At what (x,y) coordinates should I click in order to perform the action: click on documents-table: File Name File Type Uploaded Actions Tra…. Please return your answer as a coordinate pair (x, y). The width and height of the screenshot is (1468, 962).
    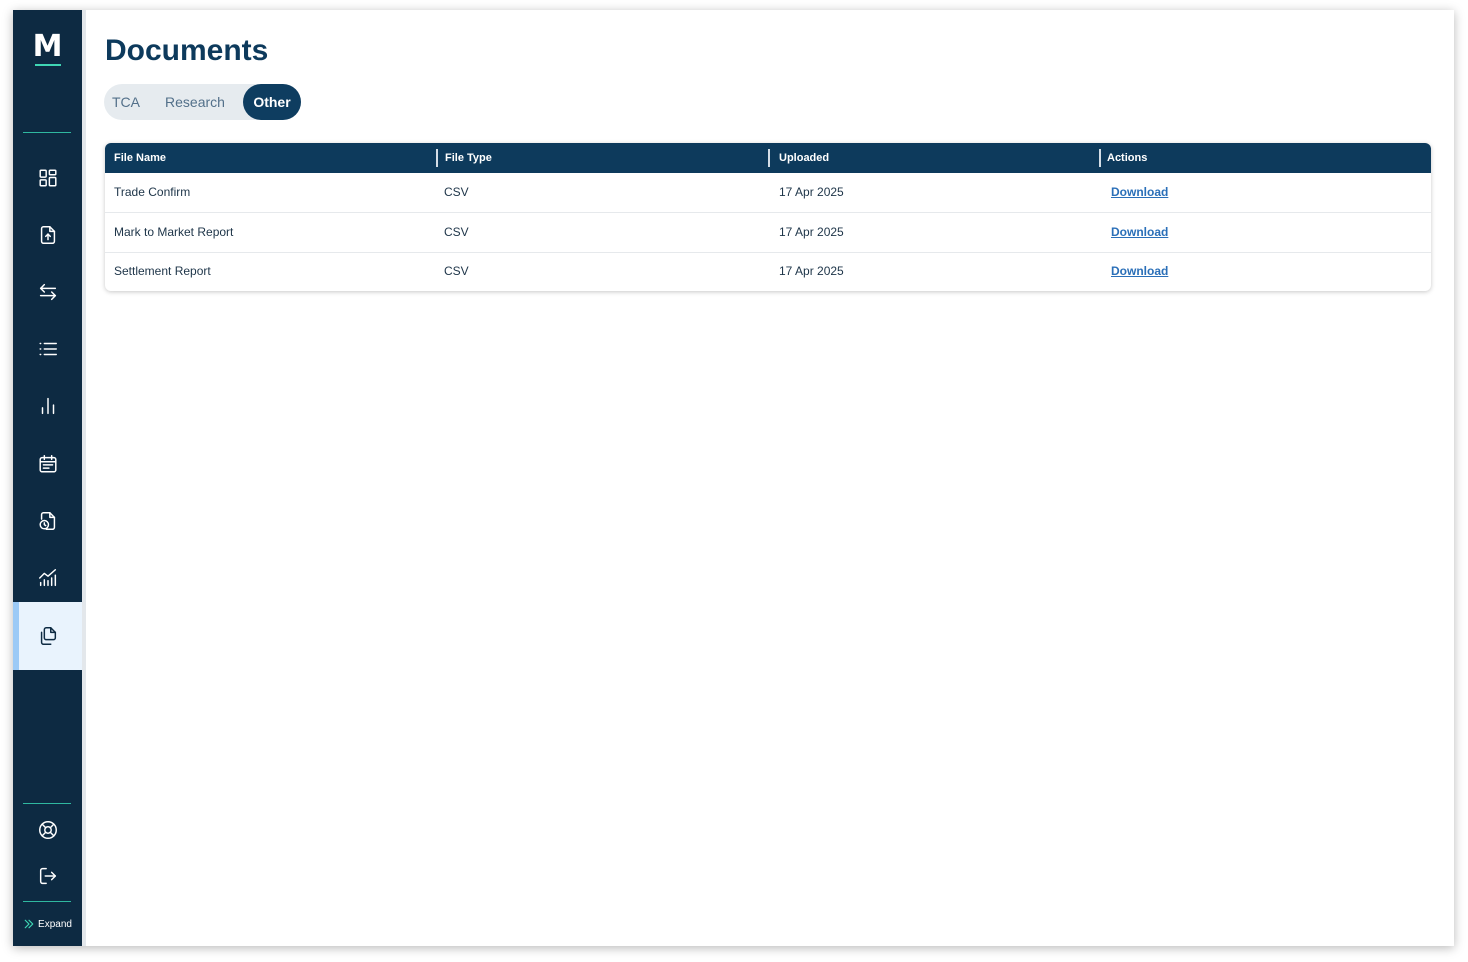
    Looking at the image, I should click on (768, 217).